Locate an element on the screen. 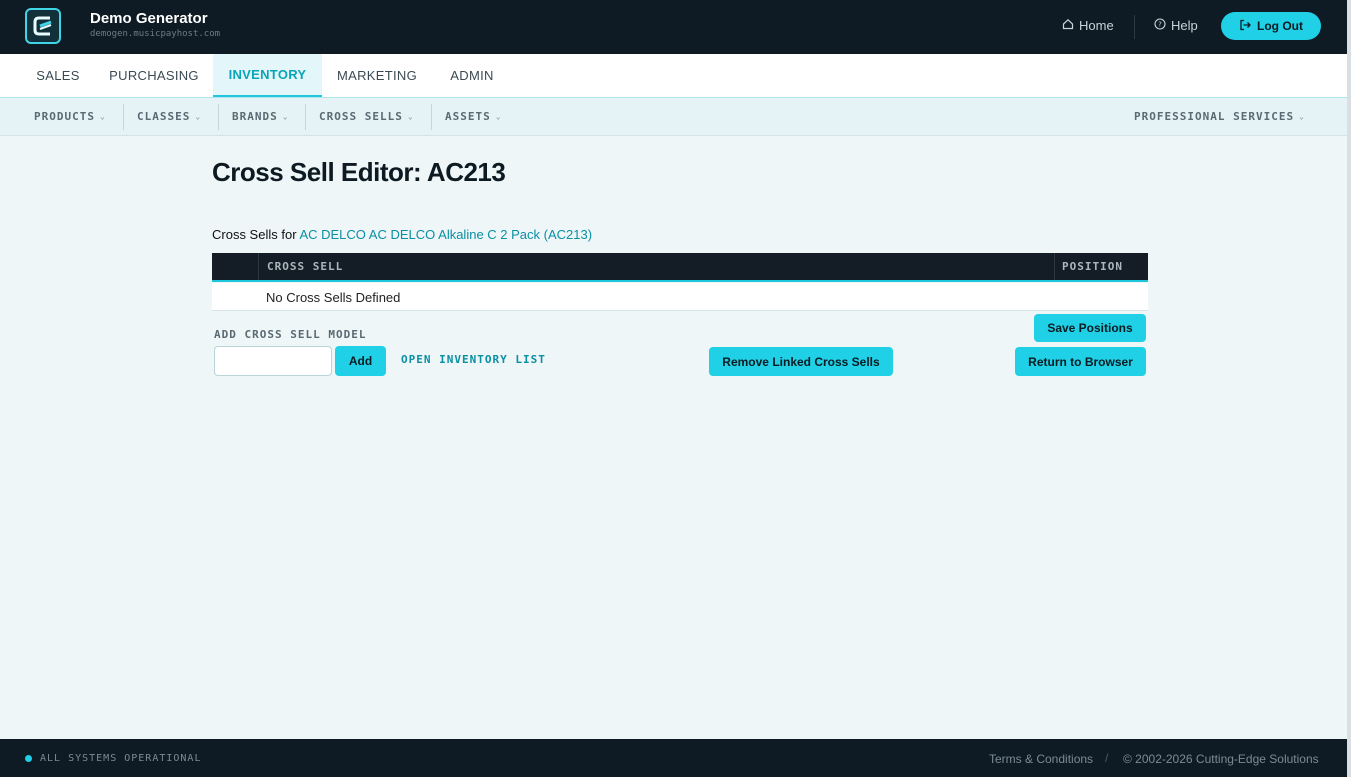 This screenshot has width=1351, height=777. subnav-cross-sells-label: CROSS SELLS is located at coordinates (361, 116).